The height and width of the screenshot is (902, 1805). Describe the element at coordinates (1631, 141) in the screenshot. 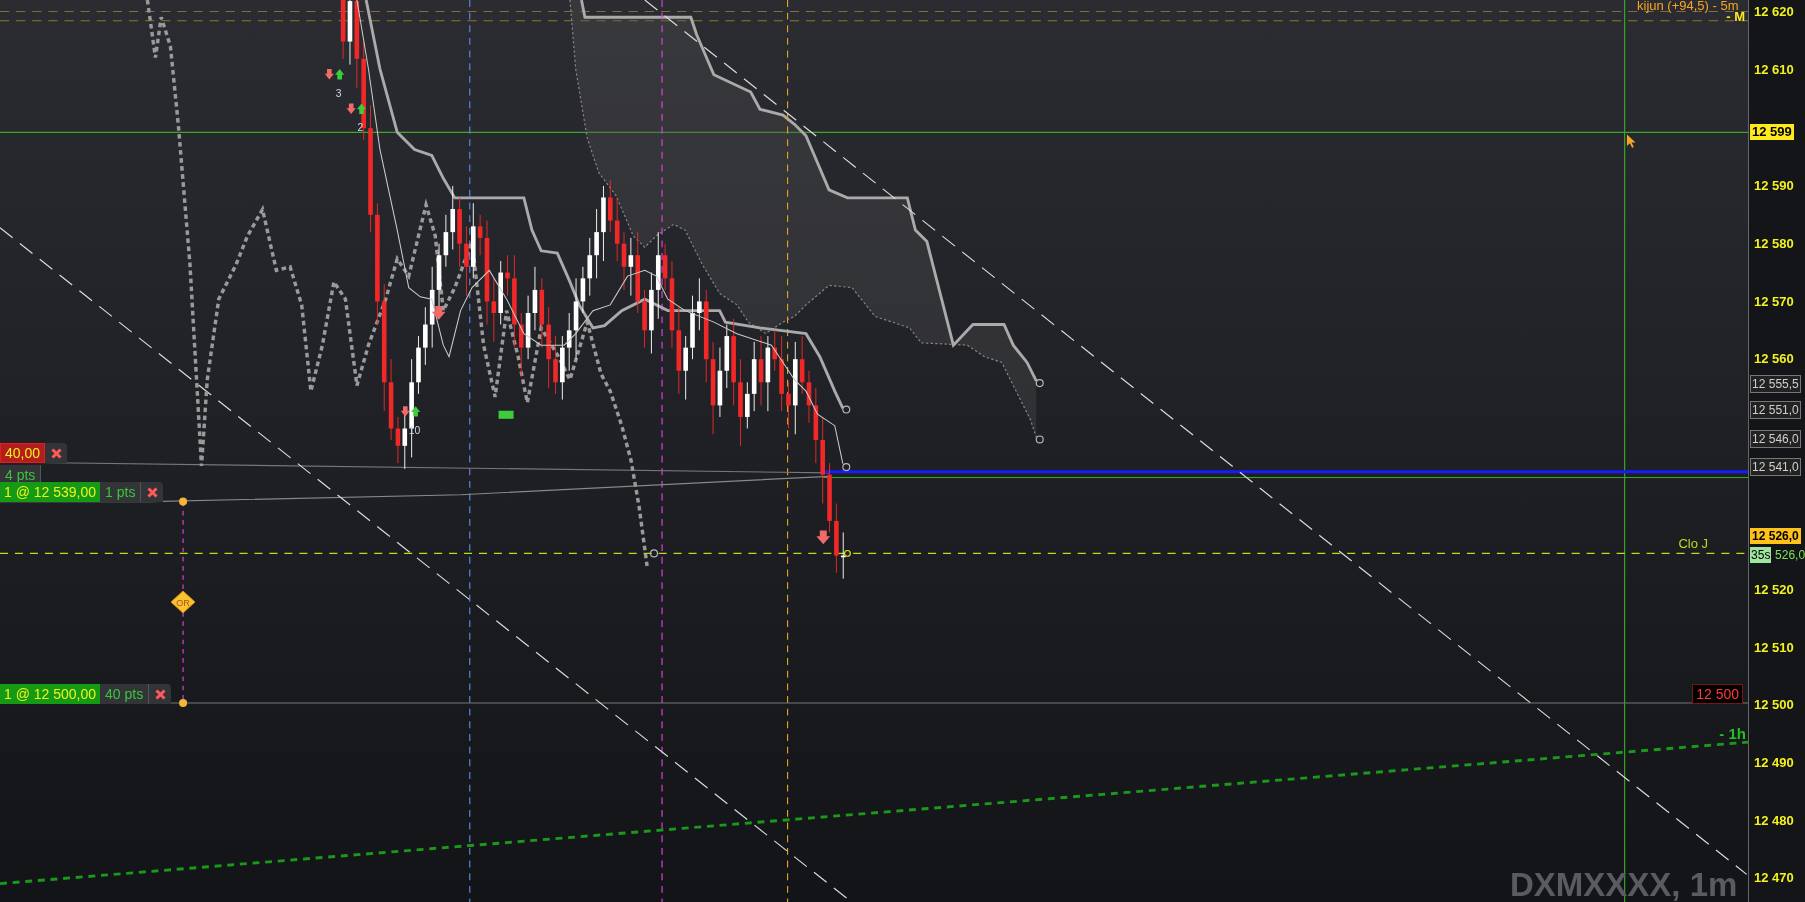

I see `cursor-icon` at that location.